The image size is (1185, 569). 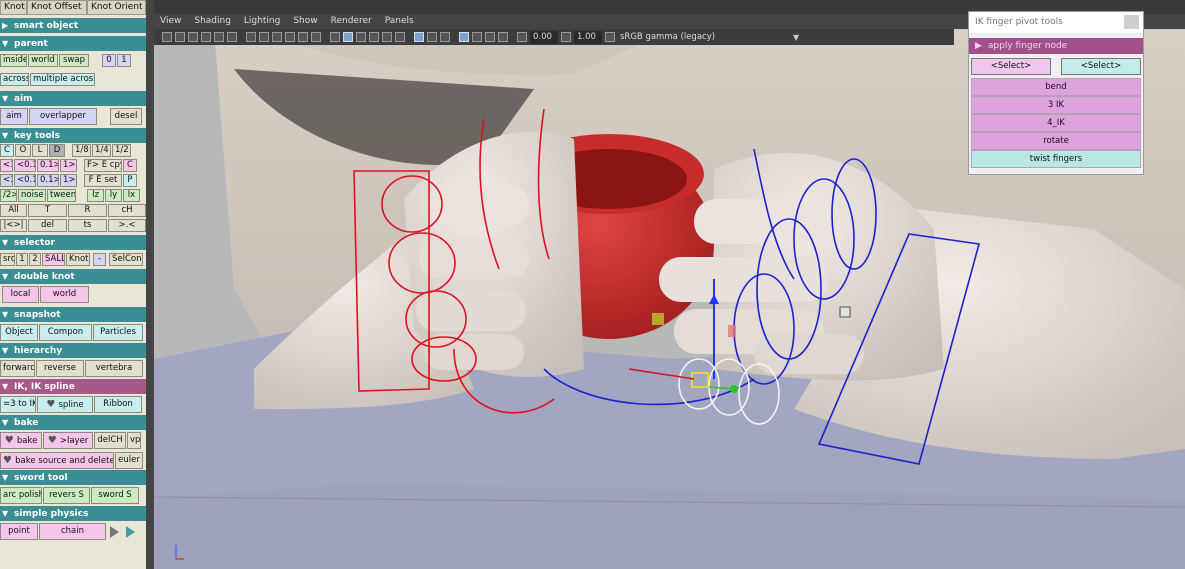 I want to click on grid-icon, so click(x=251, y=37).